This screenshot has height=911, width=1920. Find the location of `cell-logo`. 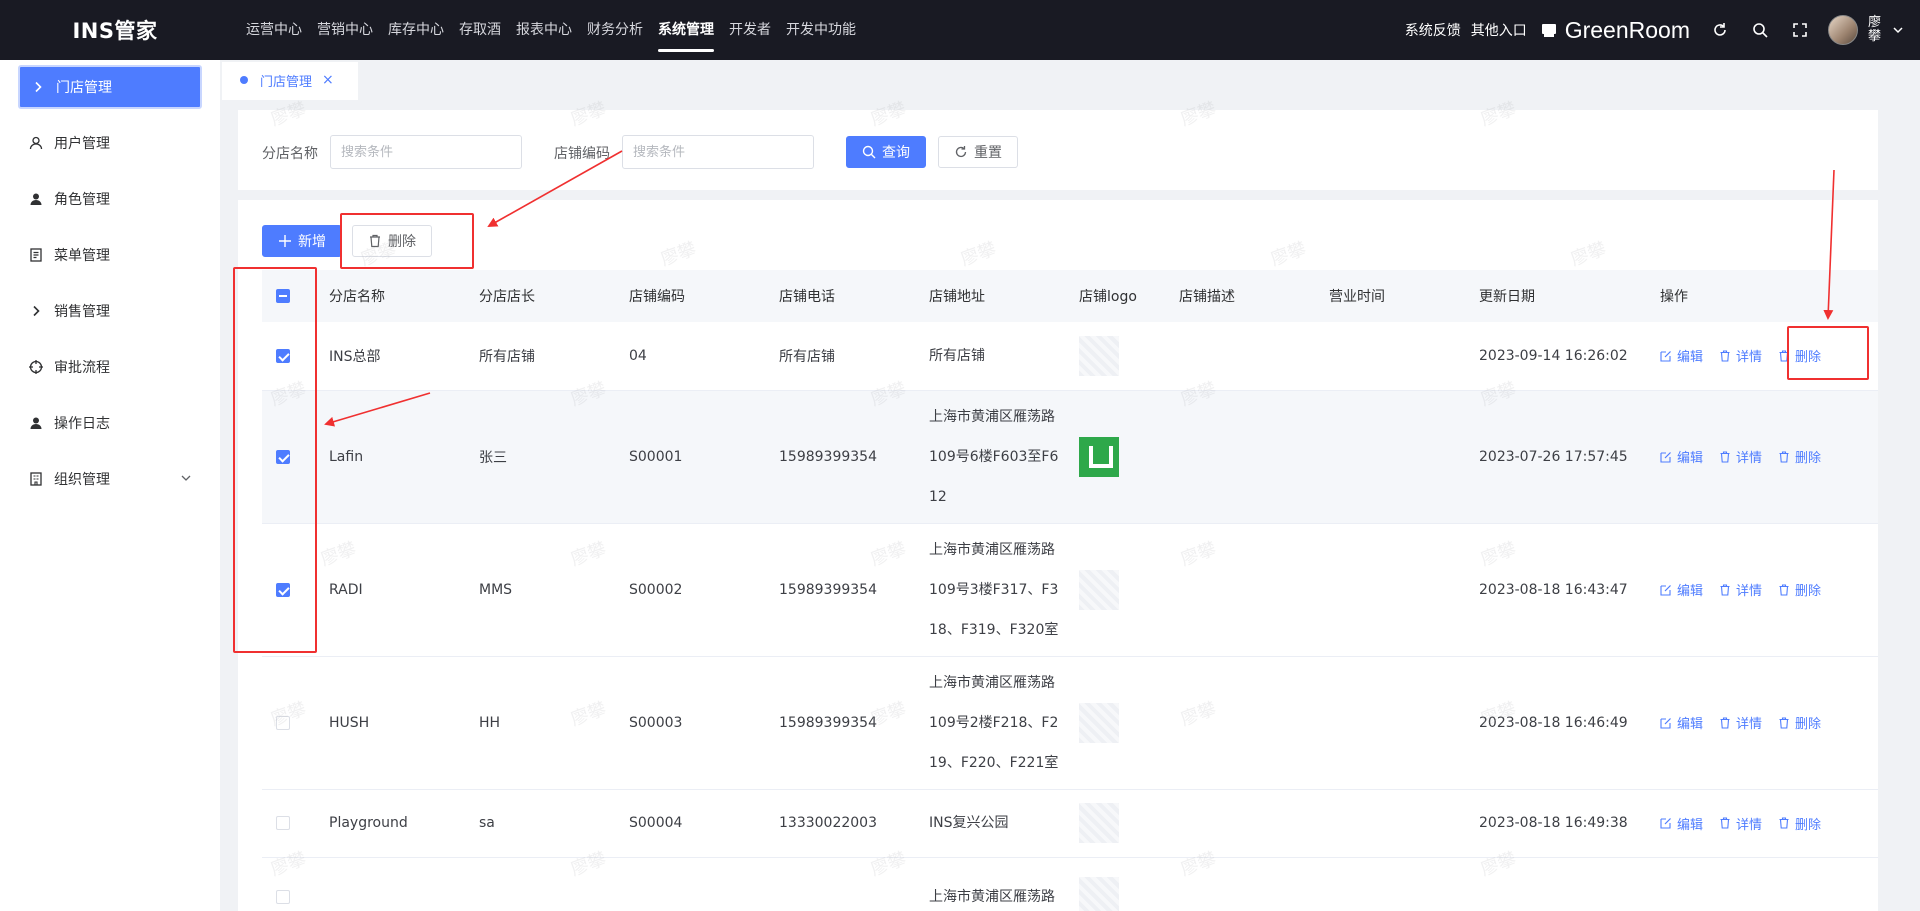

cell-logo is located at coordinates (1129, 590).